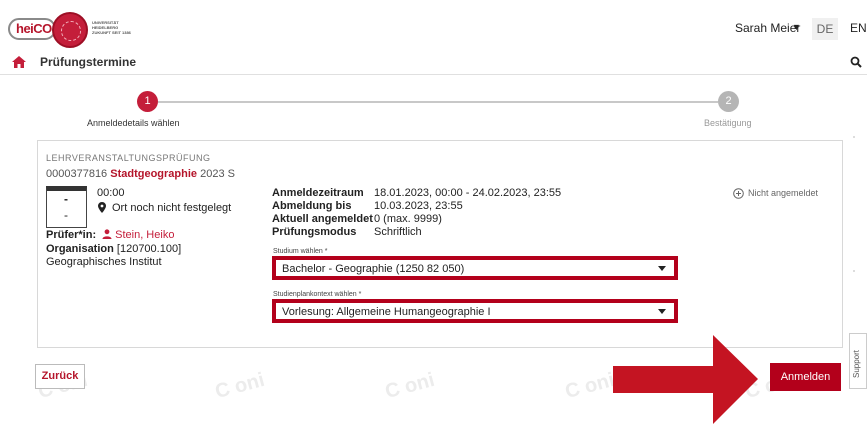 Image resolution: width=867 pixels, height=424 pixels. Describe the element at coordinates (475, 268) in the screenshot. I see `studium-select: Bachelor - Geographie (1250 82 050)` at that location.